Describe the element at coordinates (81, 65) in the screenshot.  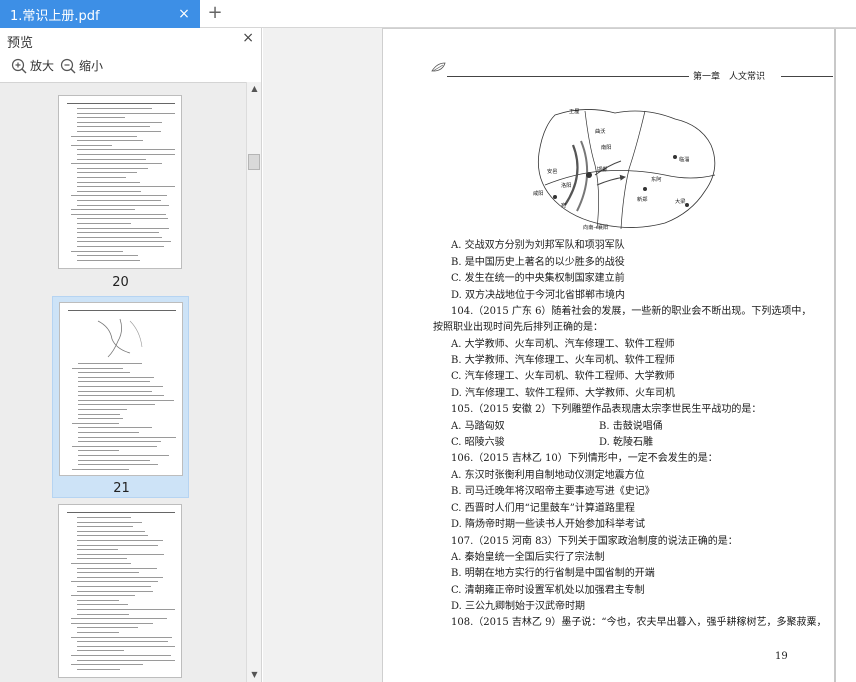
I see `zoom-out-button: 缩小` at that location.